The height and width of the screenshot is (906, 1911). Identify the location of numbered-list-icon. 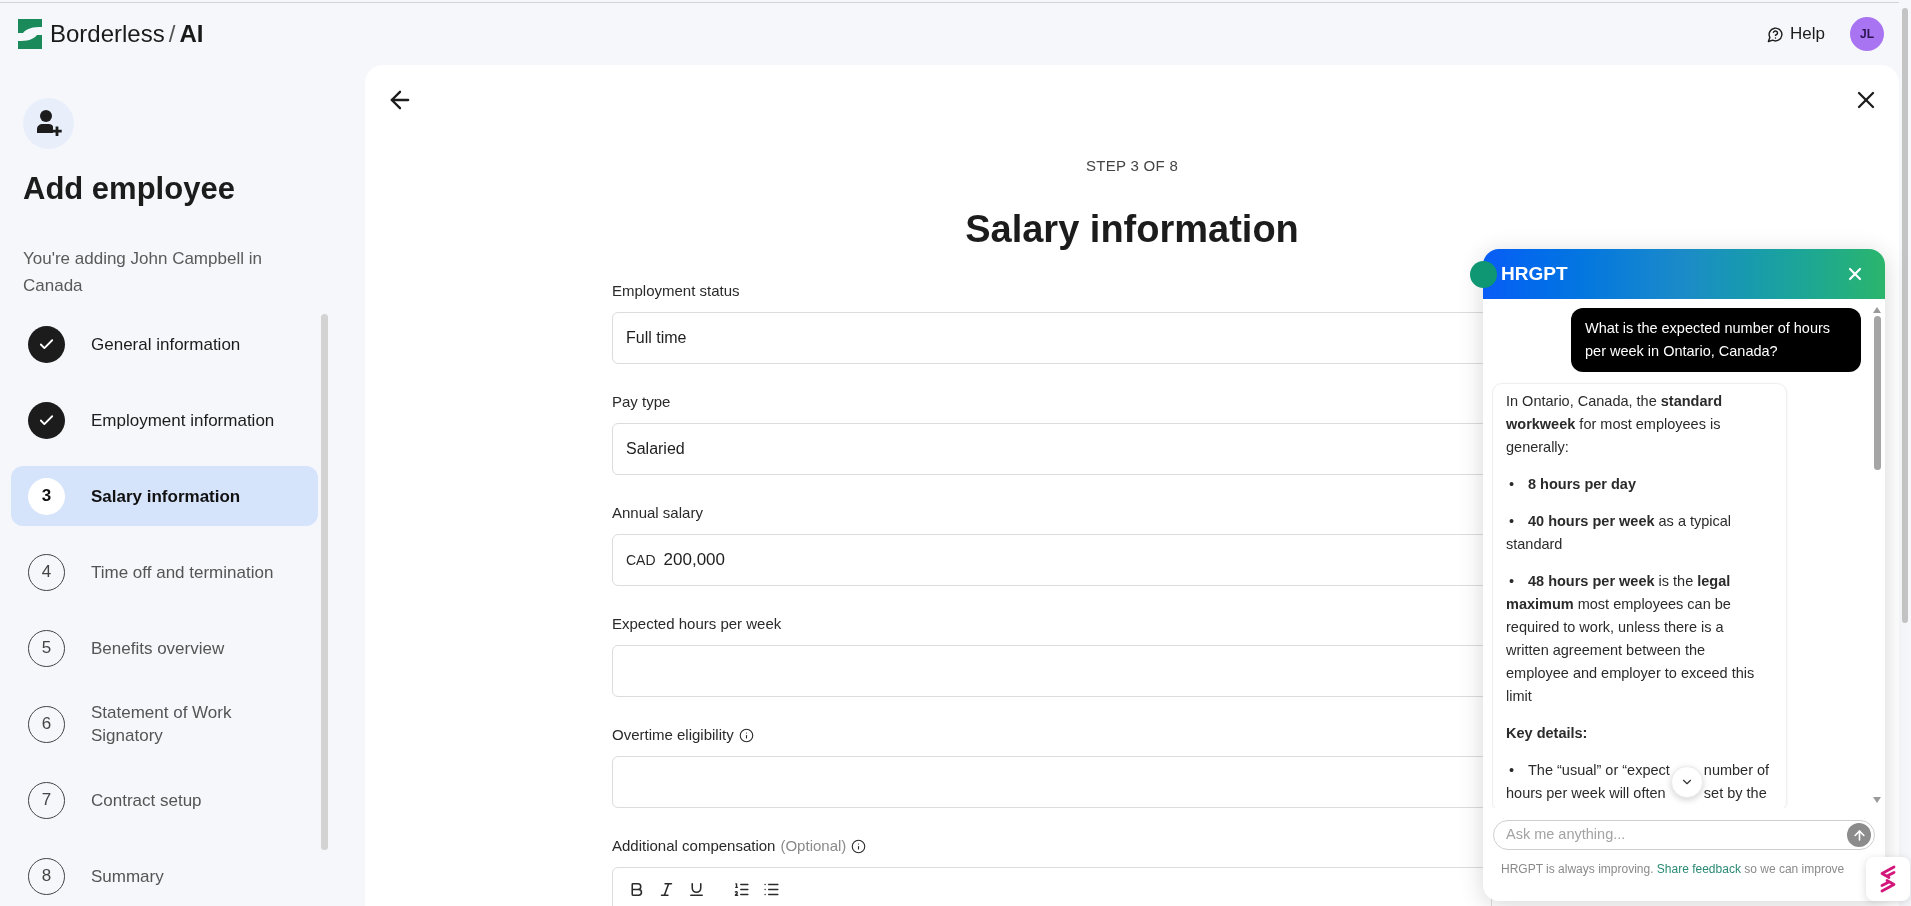
(741, 889).